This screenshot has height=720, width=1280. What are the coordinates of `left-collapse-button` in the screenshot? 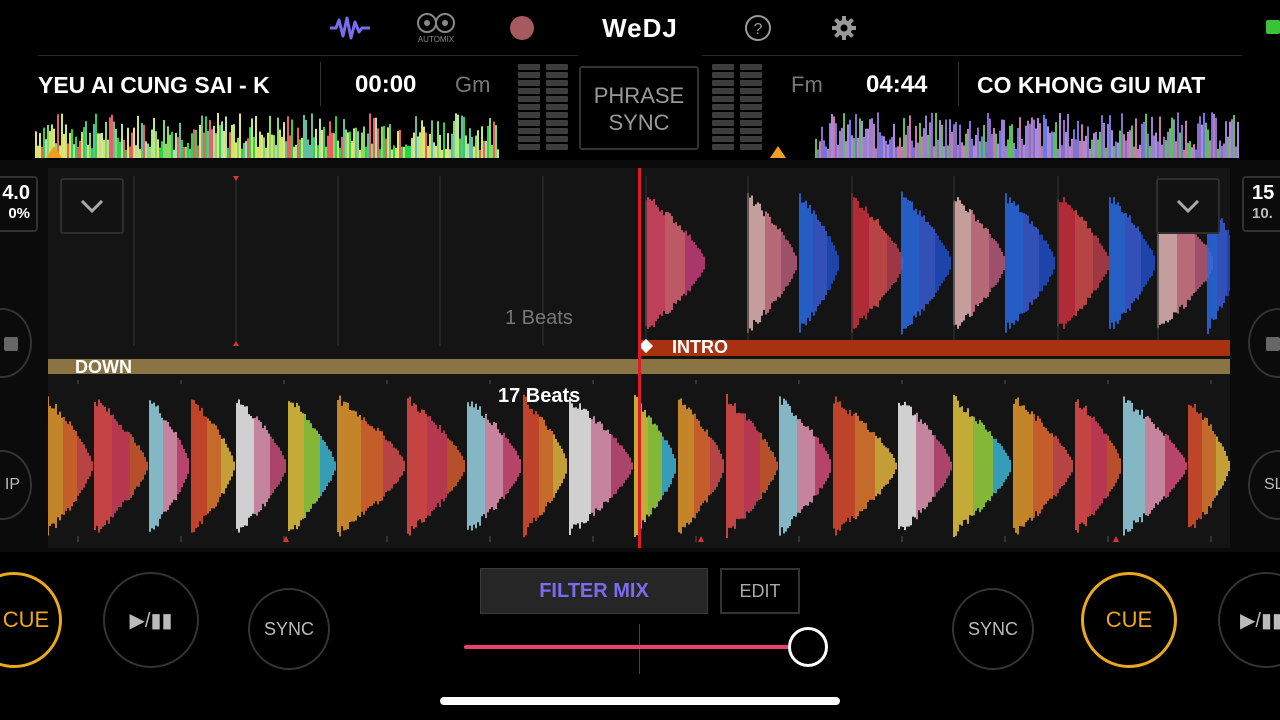 It's located at (92, 206).